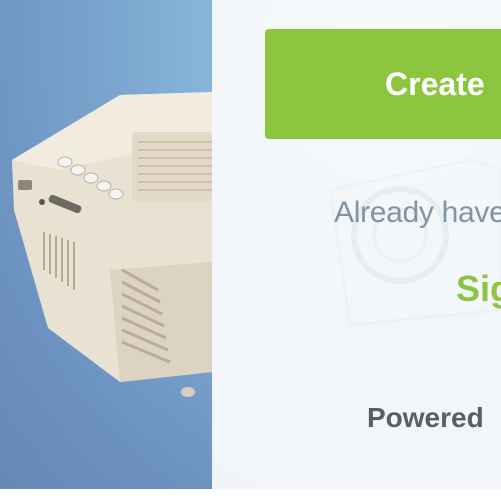  What do you see at coordinates (425, 417) in the screenshot?
I see `powered-by-text: Powered` at bounding box center [425, 417].